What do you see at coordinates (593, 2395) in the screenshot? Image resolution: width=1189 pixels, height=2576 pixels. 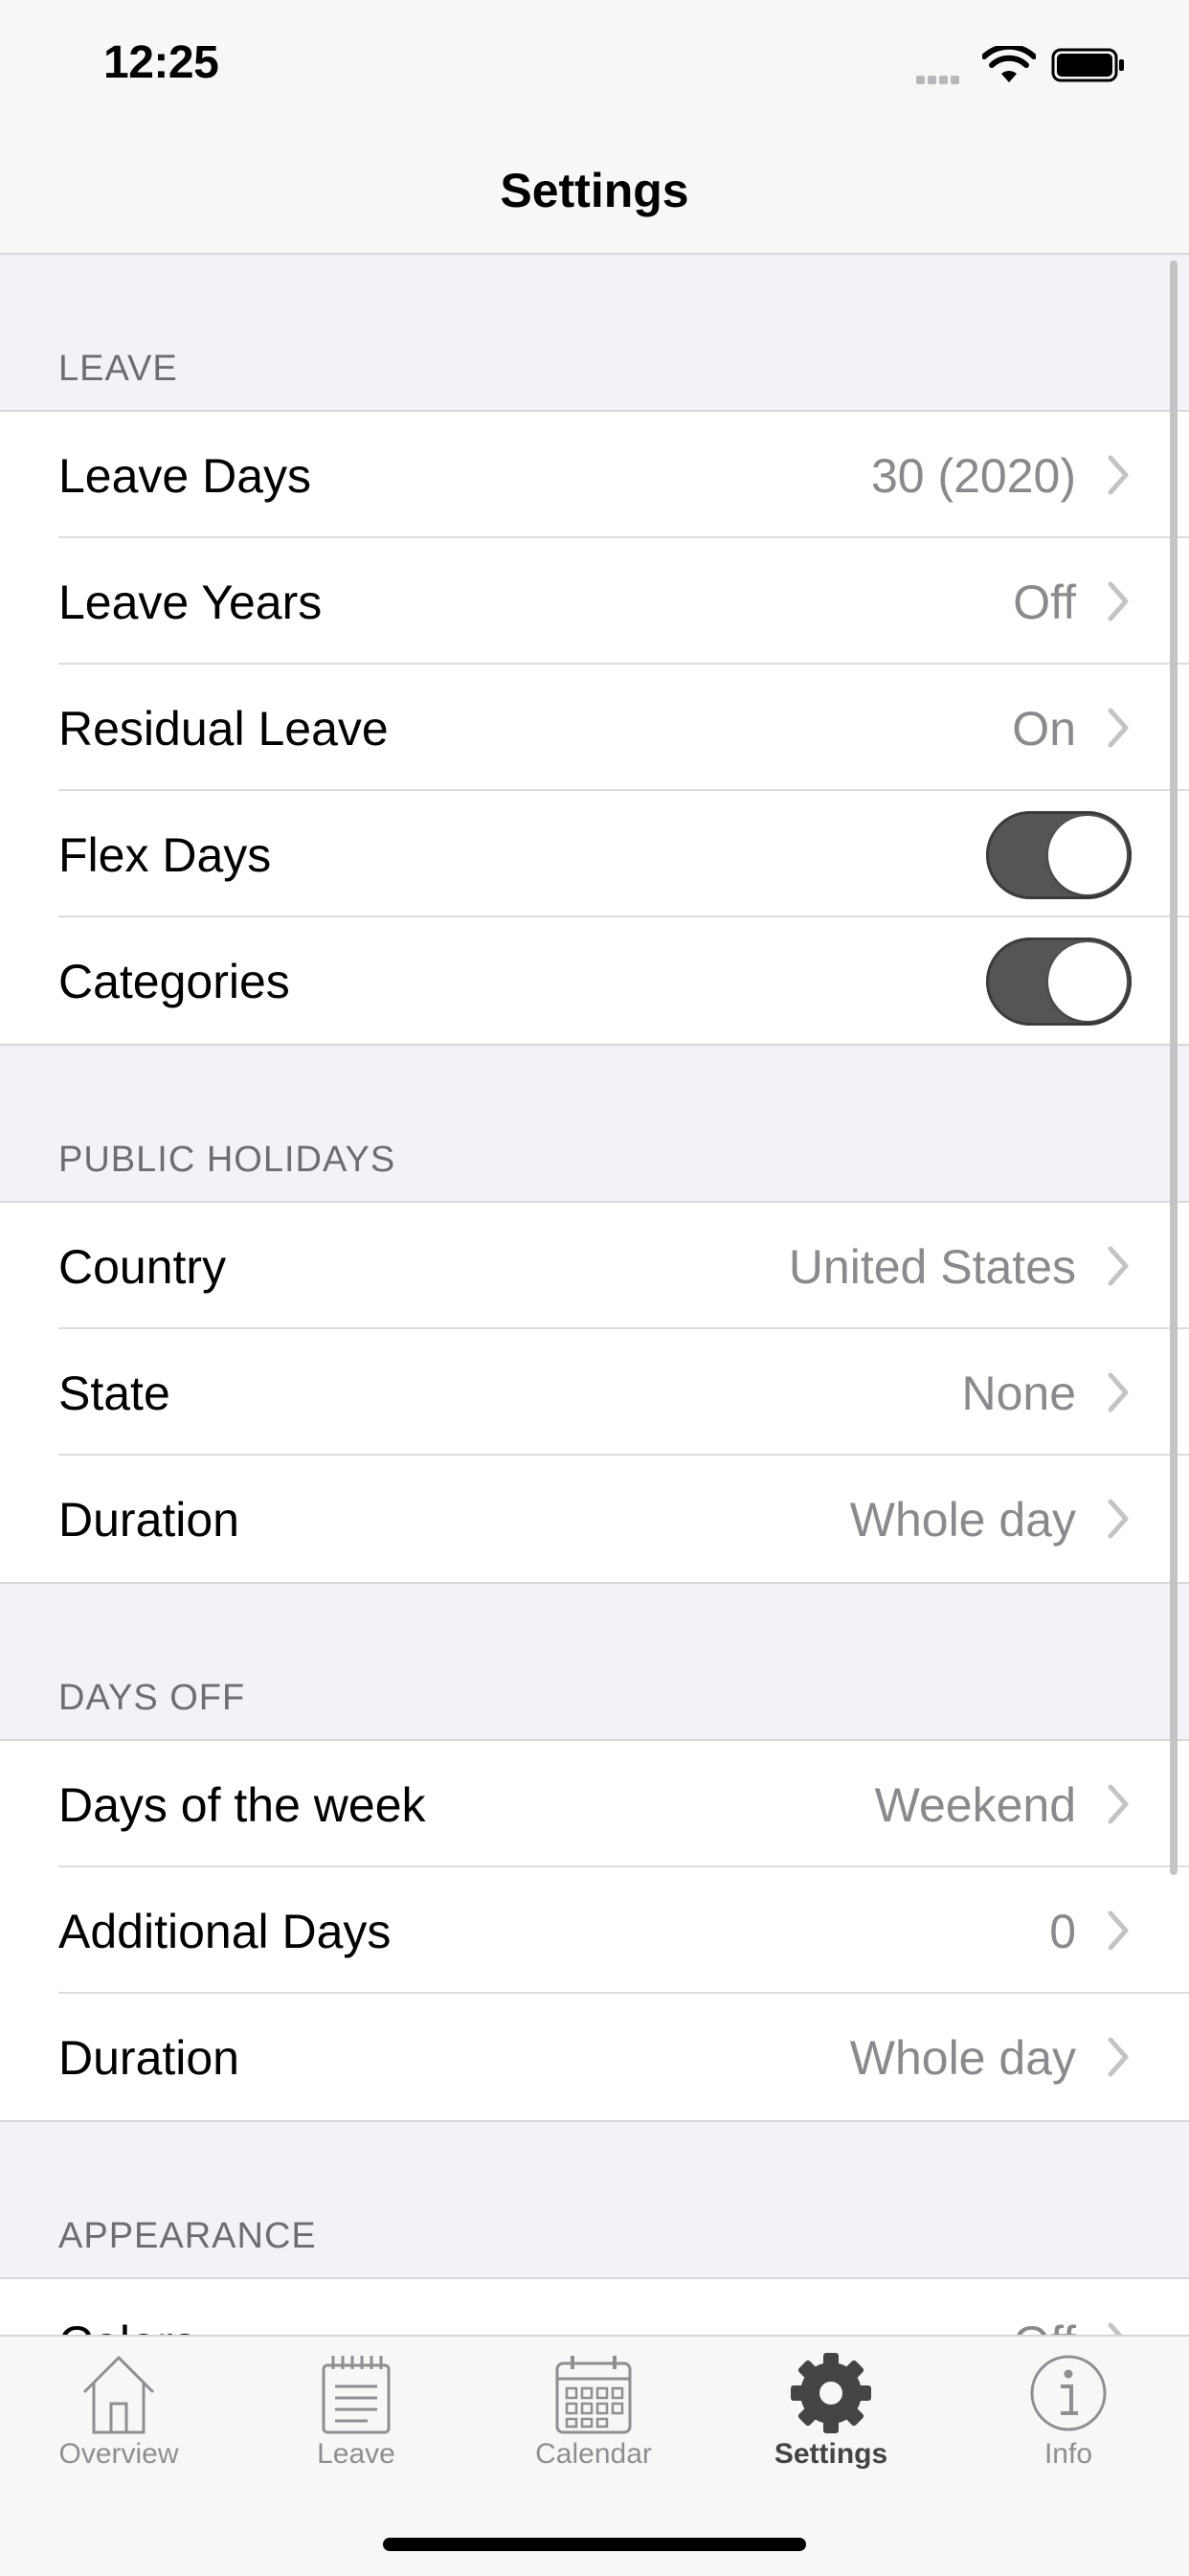 I see `calendar-icon` at bounding box center [593, 2395].